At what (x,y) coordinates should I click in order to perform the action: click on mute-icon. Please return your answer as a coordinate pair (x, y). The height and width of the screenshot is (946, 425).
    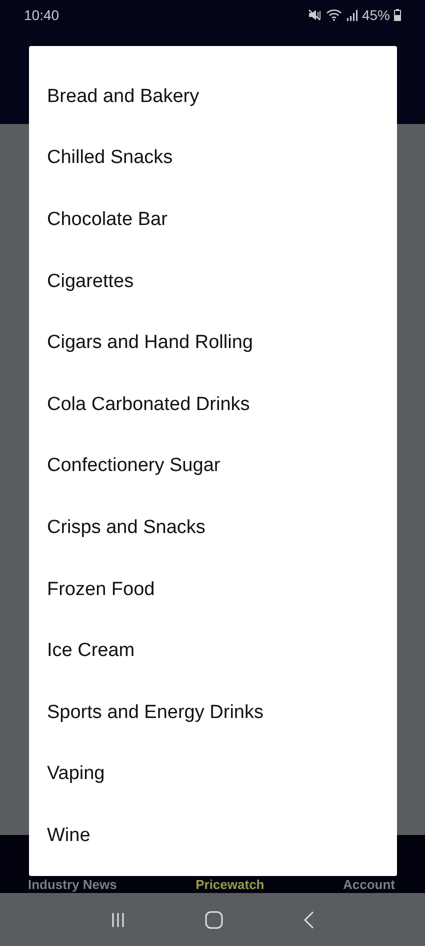
    Looking at the image, I should click on (315, 15).